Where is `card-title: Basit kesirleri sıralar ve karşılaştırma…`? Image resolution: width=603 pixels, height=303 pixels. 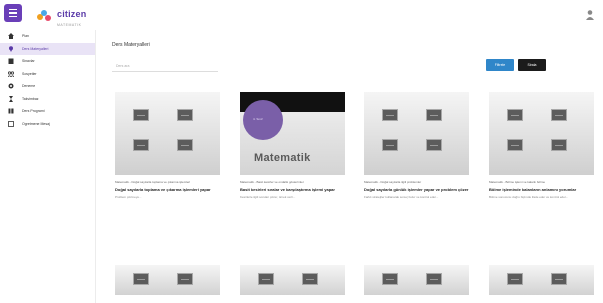 card-title: Basit kesirleri sıralar ve karşılaştırma… is located at coordinates (292, 189).